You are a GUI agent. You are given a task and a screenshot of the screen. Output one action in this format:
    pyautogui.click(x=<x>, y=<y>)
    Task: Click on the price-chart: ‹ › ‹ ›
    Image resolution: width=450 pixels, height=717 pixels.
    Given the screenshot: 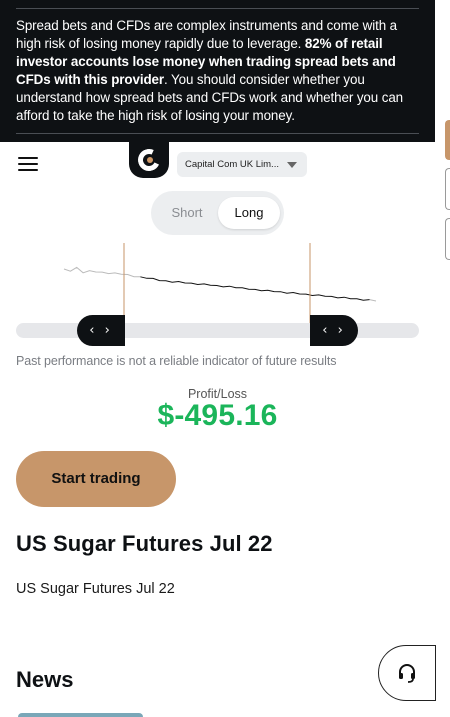 What is the action you would take?
    pyautogui.click(x=217, y=294)
    